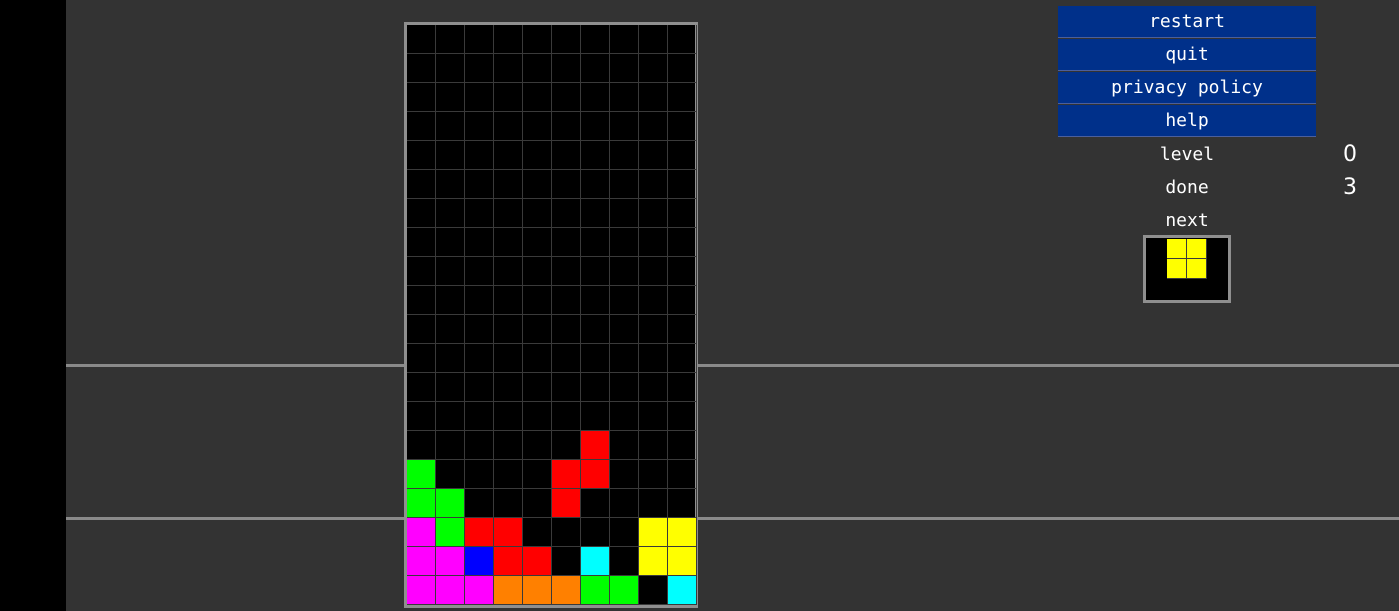 This screenshot has height=611, width=1399. Describe the element at coordinates (1177, 249) in the screenshot. I see `next-piece-block` at that location.